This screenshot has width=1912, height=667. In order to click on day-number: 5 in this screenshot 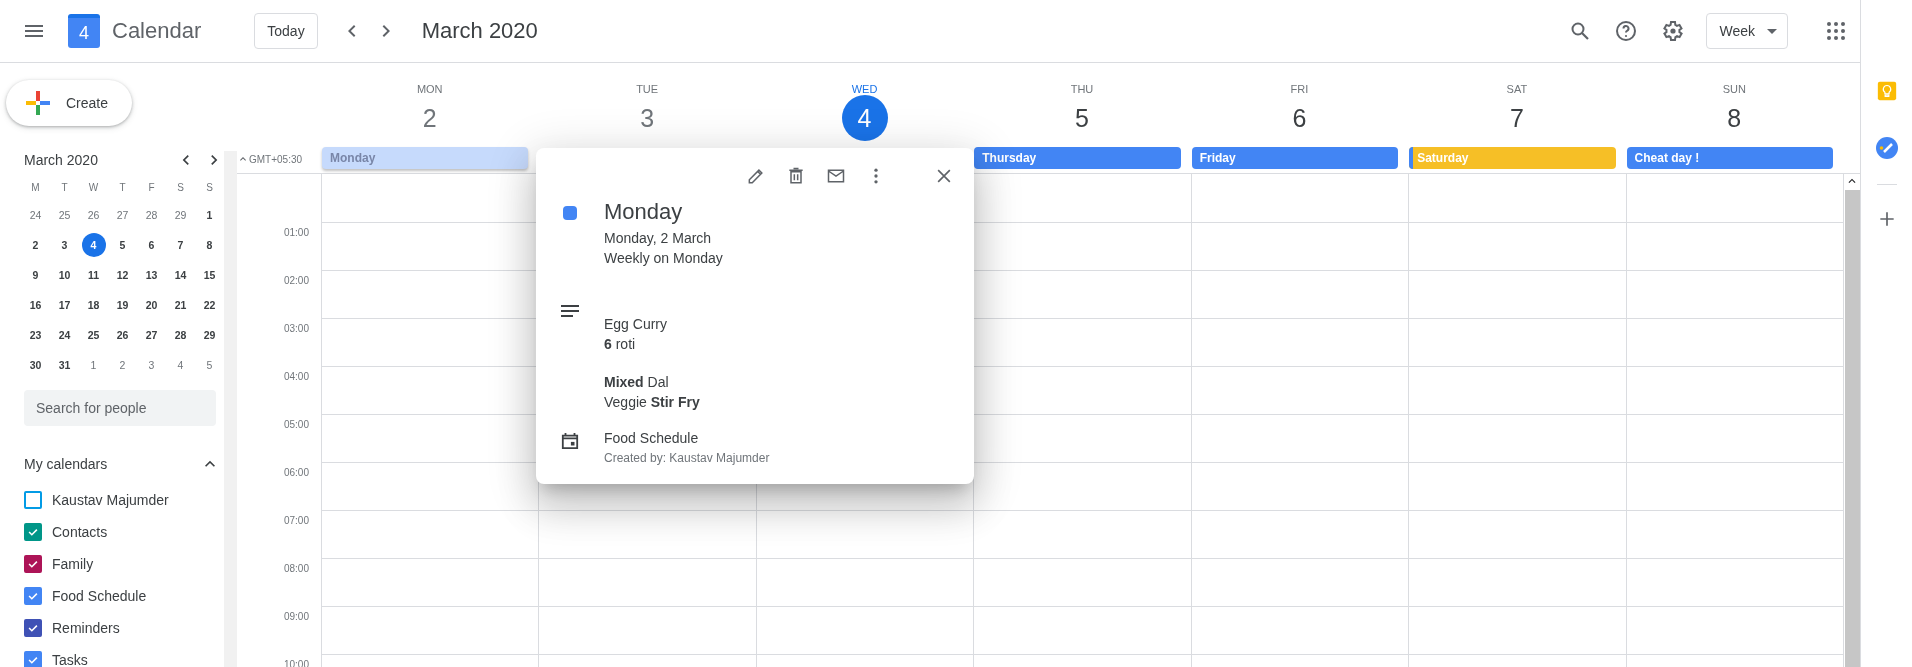, I will do `click(1082, 118)`.